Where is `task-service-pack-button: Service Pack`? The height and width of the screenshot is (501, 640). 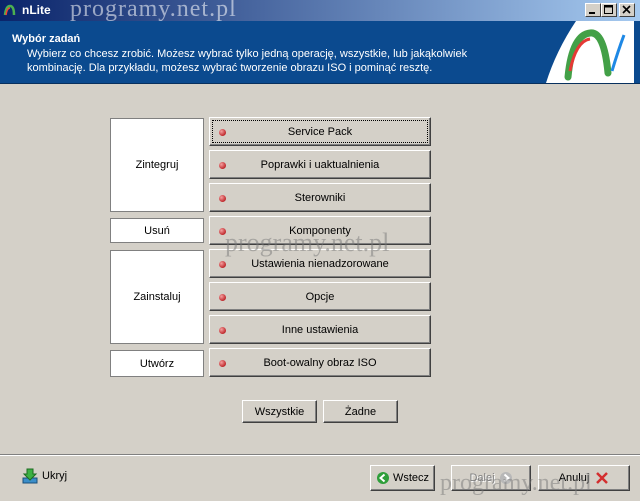
task-service-pack-button: Service Pack is located at coordinates (320, 131).